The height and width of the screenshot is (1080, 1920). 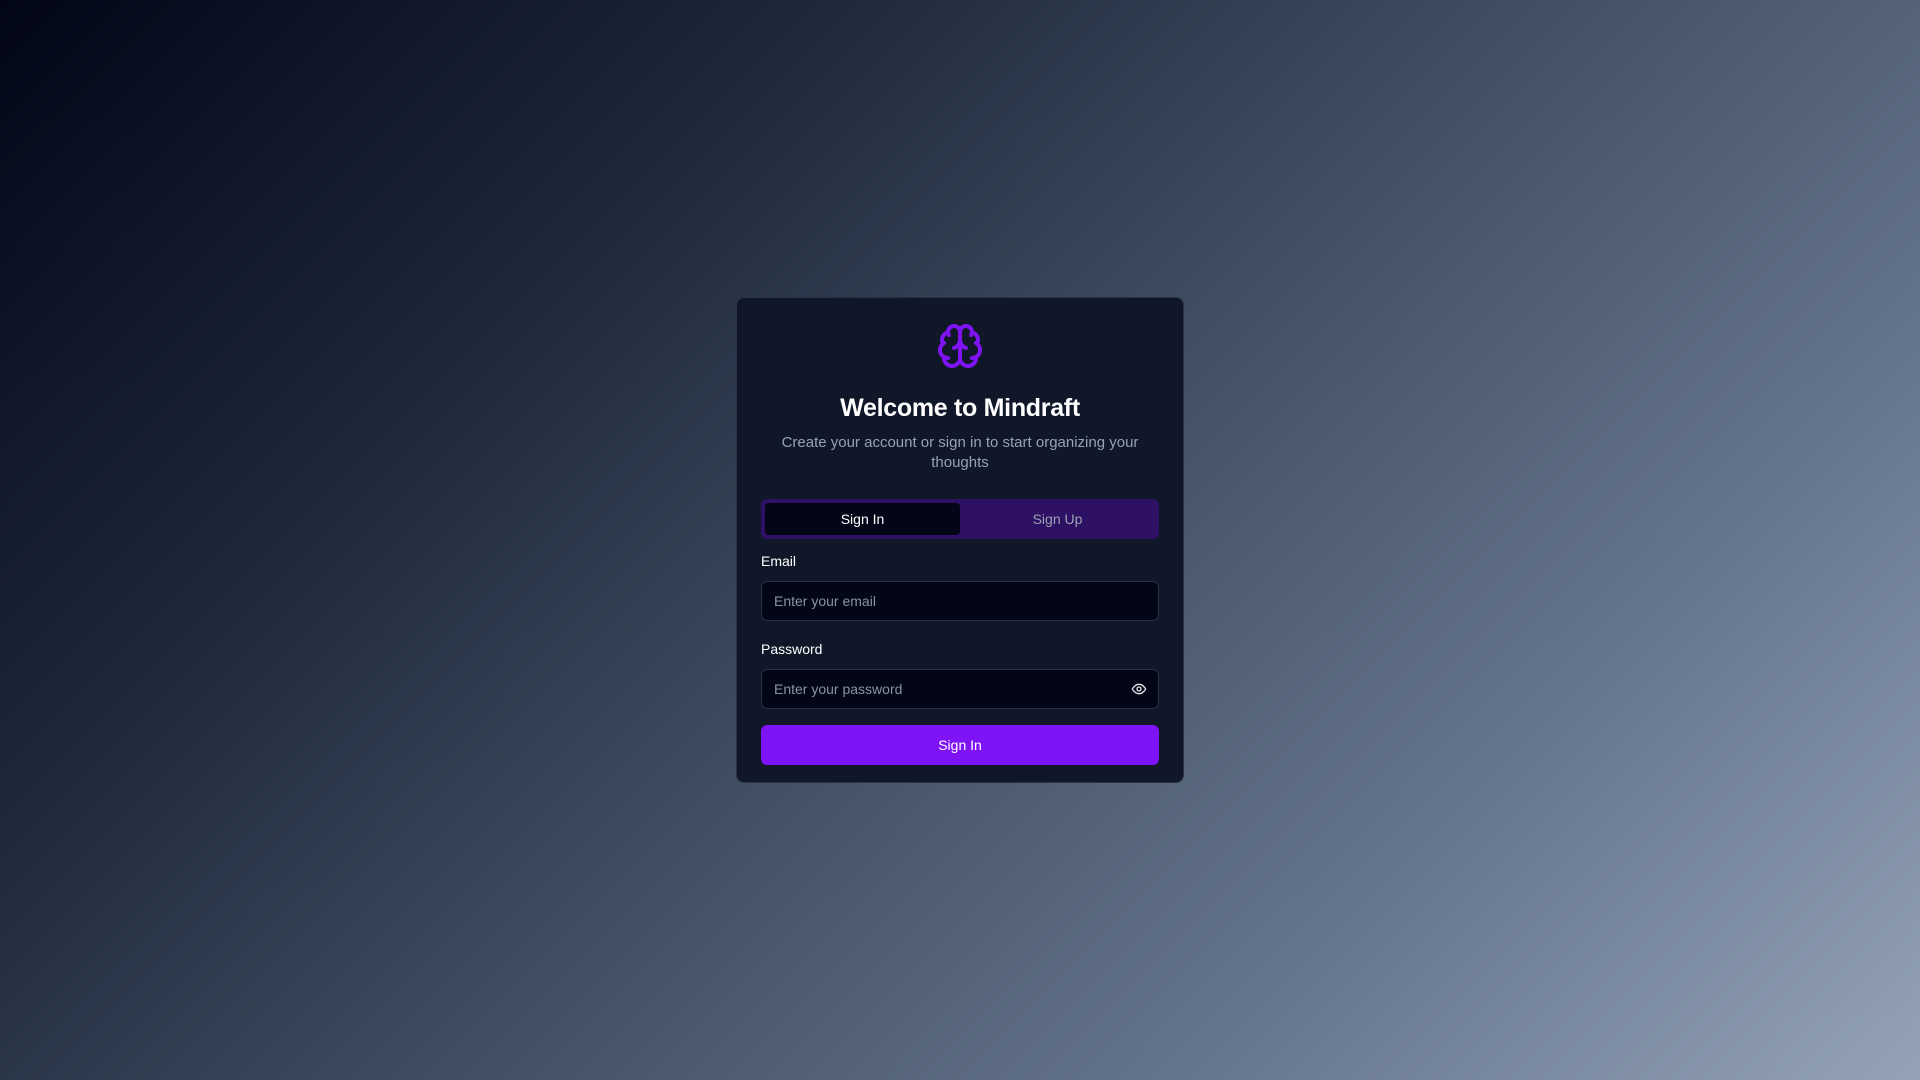 I want to click on email-field, so click(x=960, y=601).